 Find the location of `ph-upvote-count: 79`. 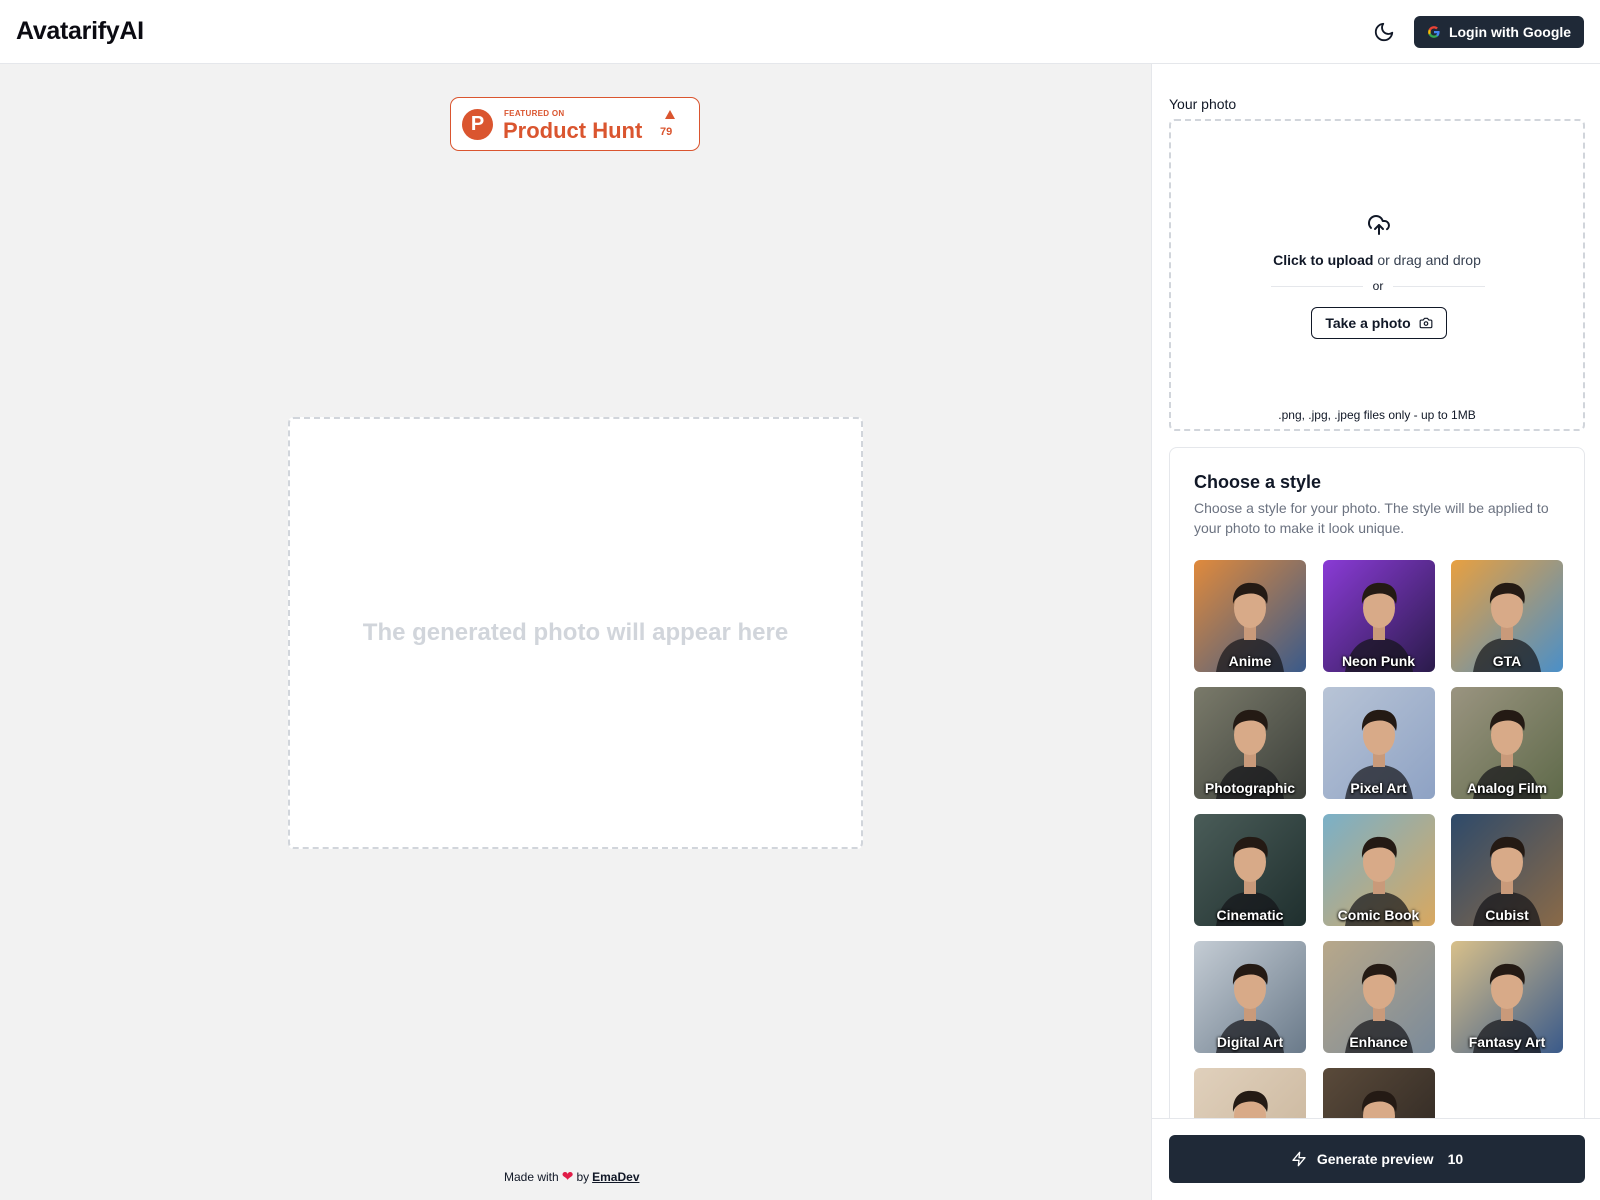

ph-upvote-count: 79 is located at coordinates (666, 132).